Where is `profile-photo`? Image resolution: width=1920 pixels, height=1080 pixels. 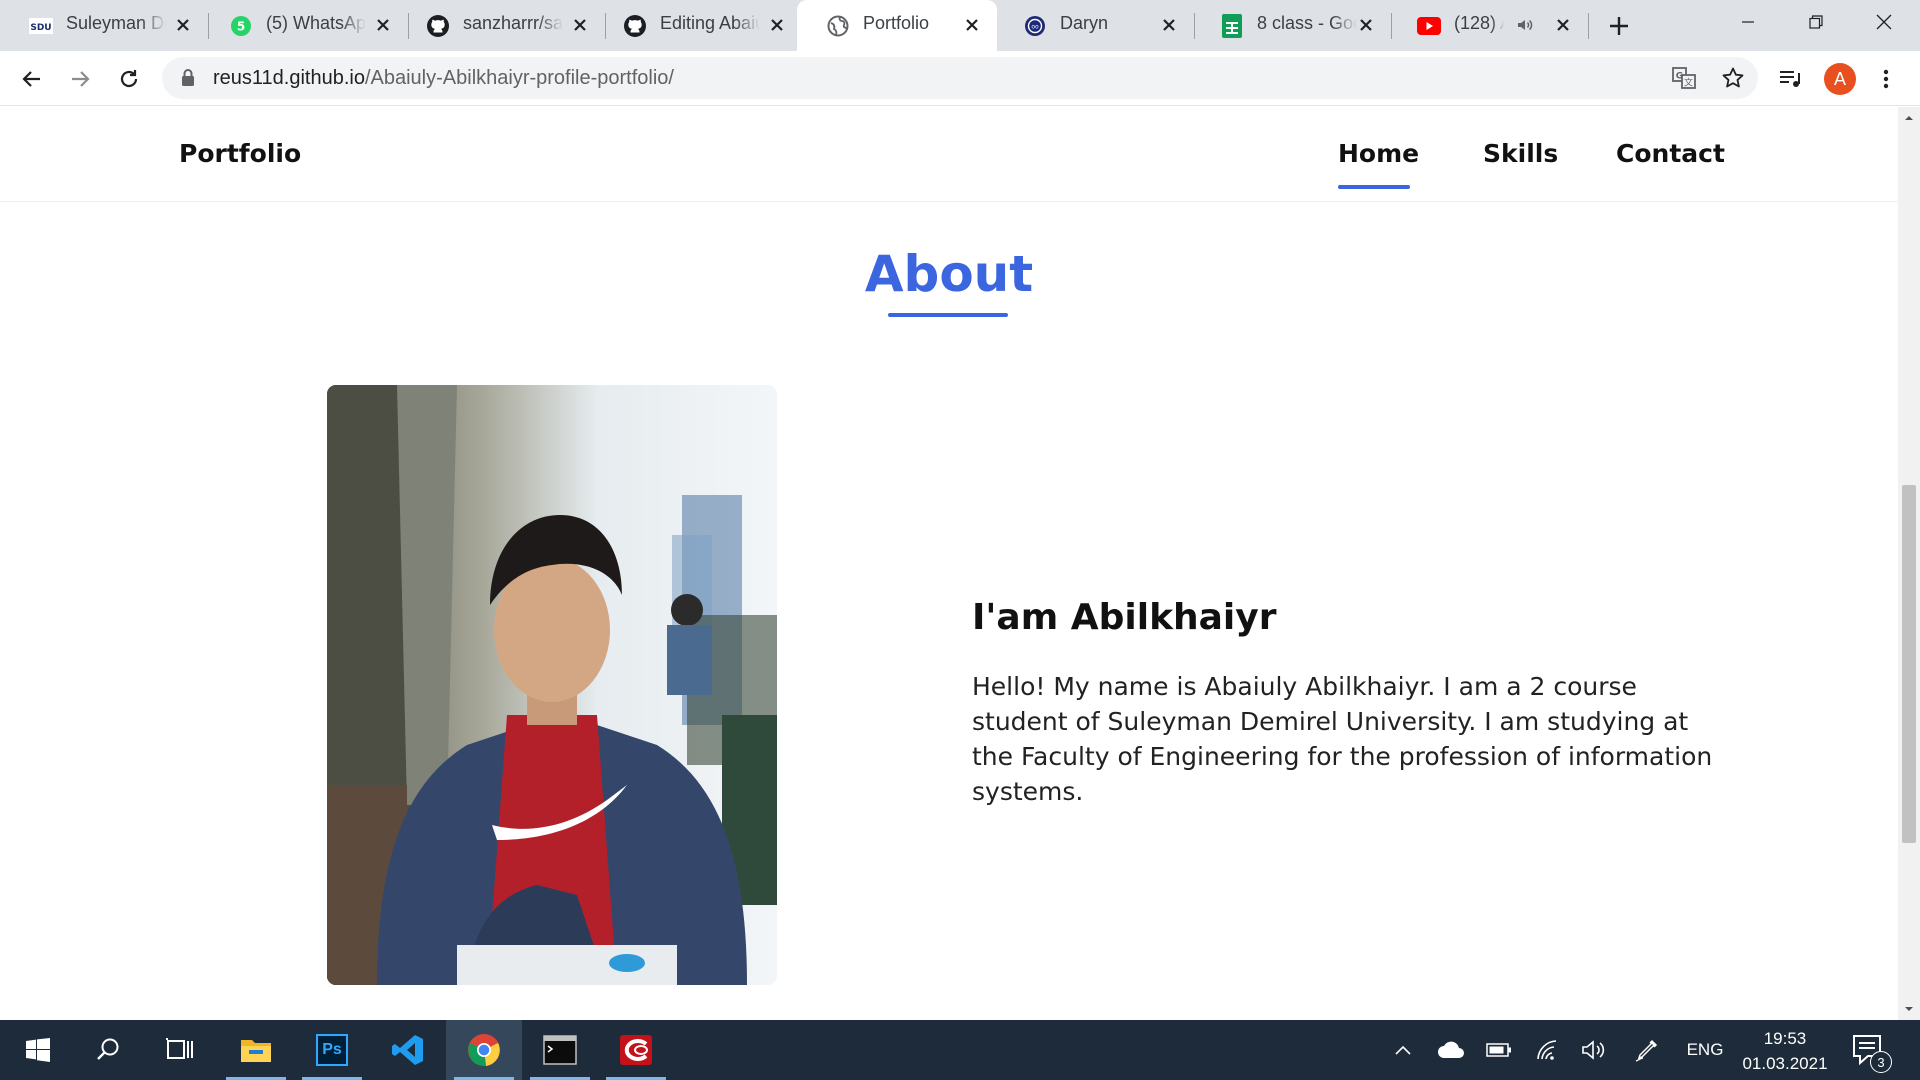 profile-photo is located at coordinates (552, 685).